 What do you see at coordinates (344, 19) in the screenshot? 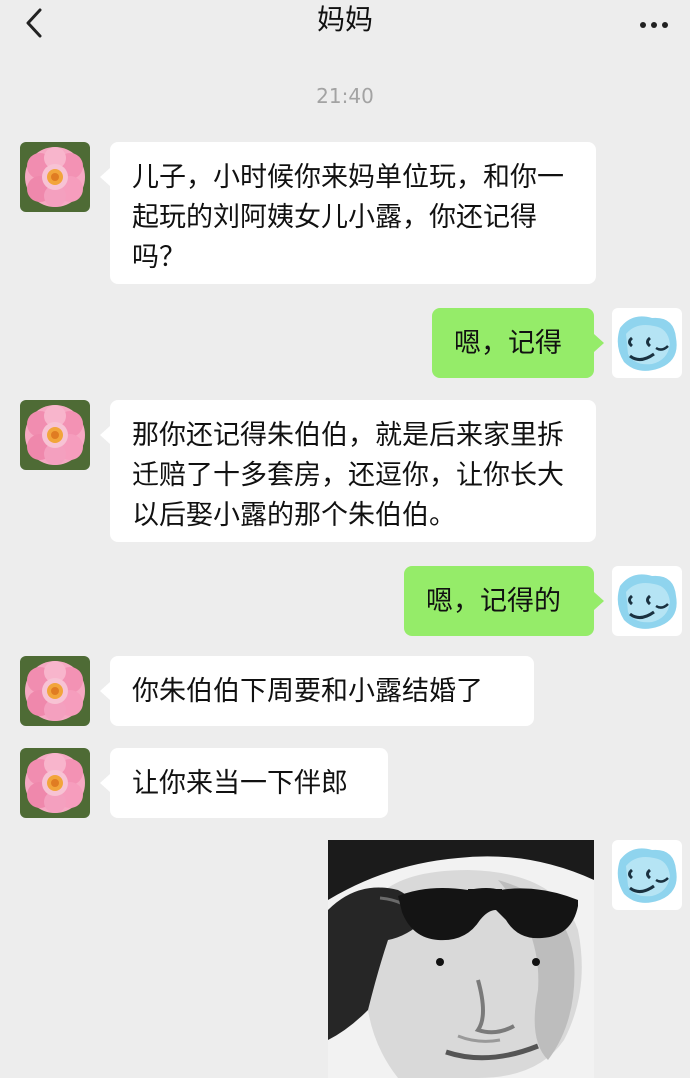
I see `chat-title: 妈妈` at bounding box center [344, 19].